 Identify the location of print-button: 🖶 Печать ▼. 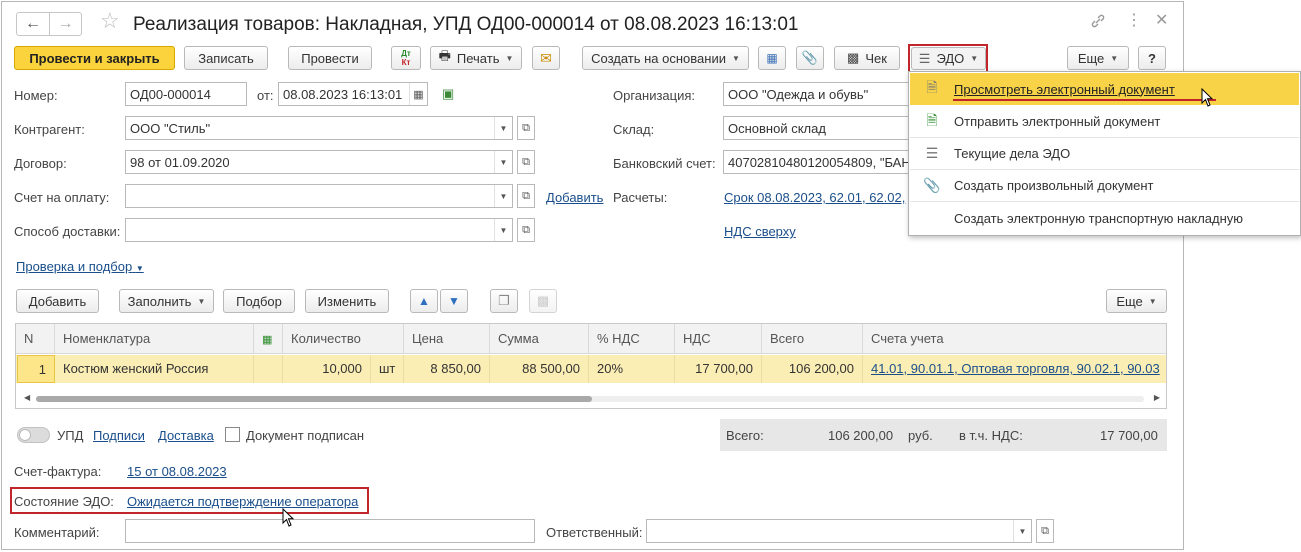
(476, 58).